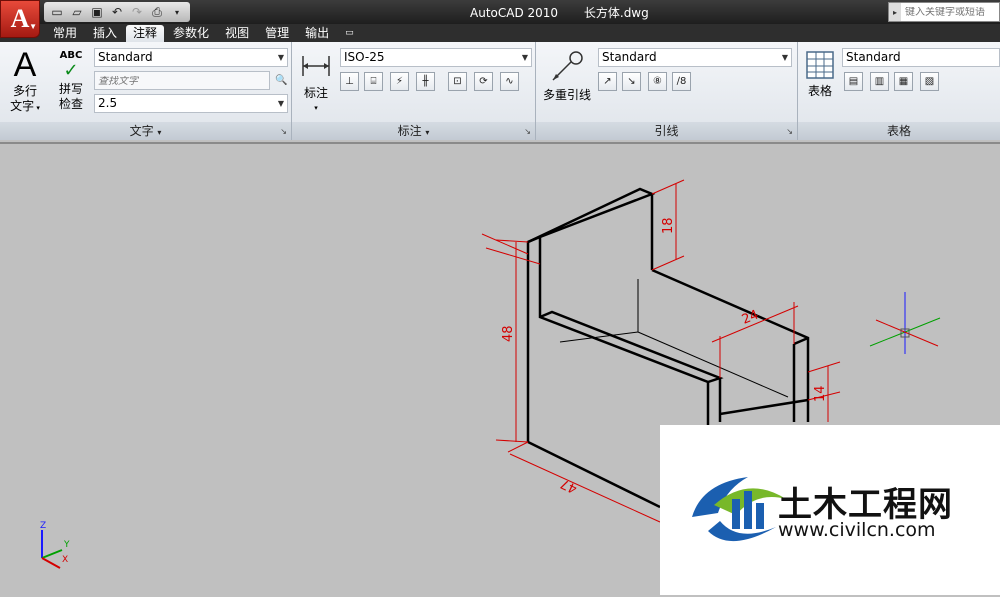  Describe the element at coordinates (277, 33) in the screenshot. I see `tab-manage: 管理` at that location.